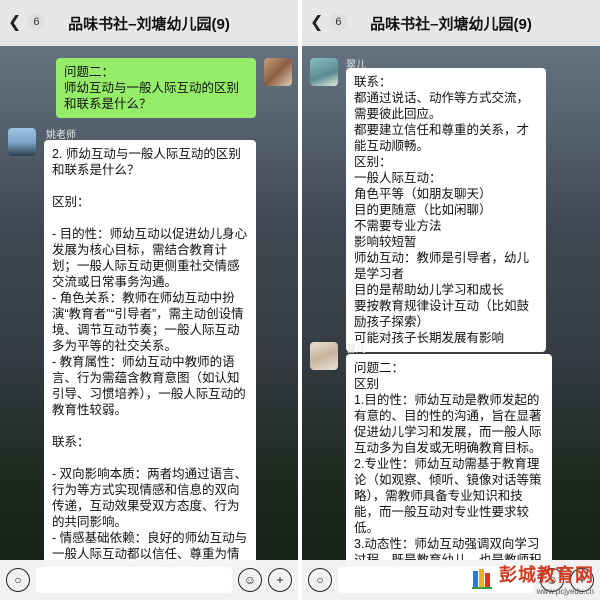 The width and height of the screenshot is (600, 600). I want to click on message-input, so click(134, 580).